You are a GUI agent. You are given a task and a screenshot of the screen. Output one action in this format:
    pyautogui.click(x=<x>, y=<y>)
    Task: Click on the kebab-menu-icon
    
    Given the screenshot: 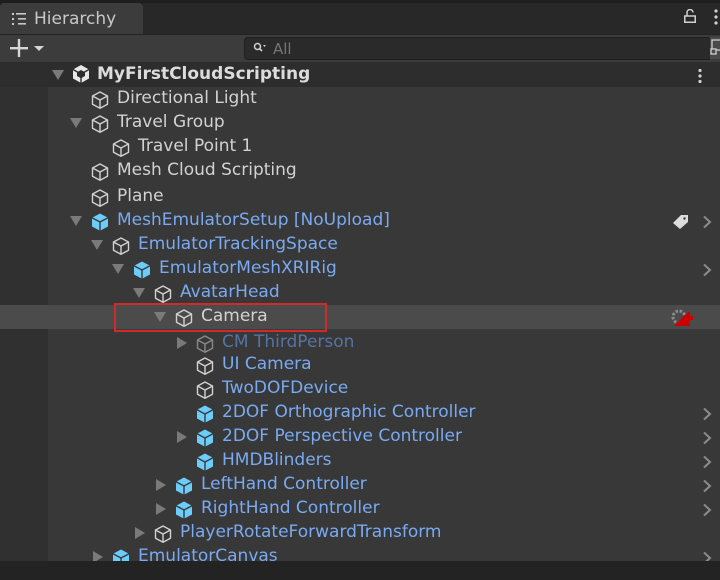 What is the action you would take?
    pyautogui.click(x=716, y=17)
    